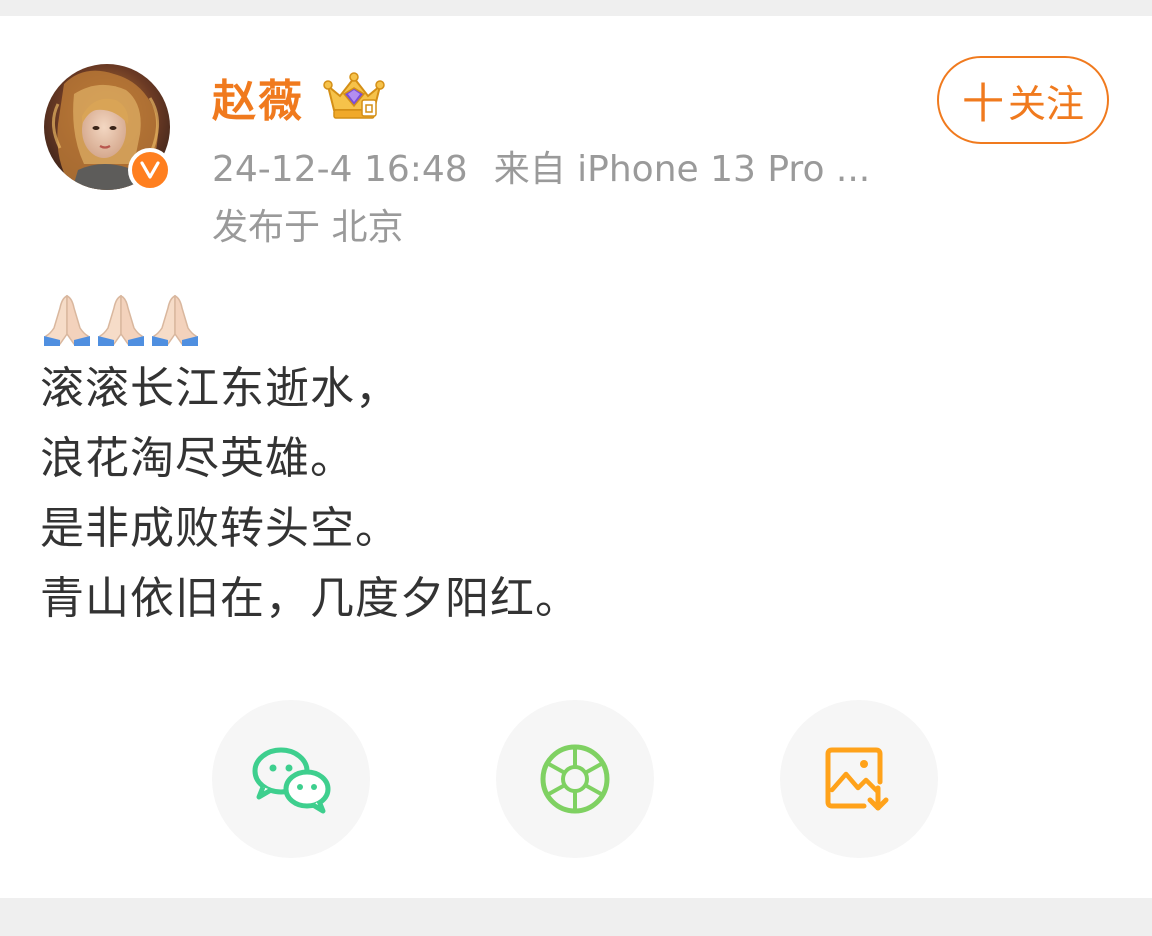 The height and width of the screenshot is (936, 1152). What do you see at coordinates (197, 458) in the screenshot?
I see `post-line: 浪花淘尽英雄。` at bounding box center [197, 458].